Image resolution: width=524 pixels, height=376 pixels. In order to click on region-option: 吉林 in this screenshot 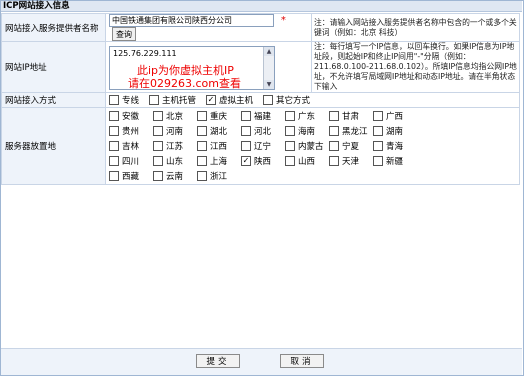, I will do `click(131, 146)`.